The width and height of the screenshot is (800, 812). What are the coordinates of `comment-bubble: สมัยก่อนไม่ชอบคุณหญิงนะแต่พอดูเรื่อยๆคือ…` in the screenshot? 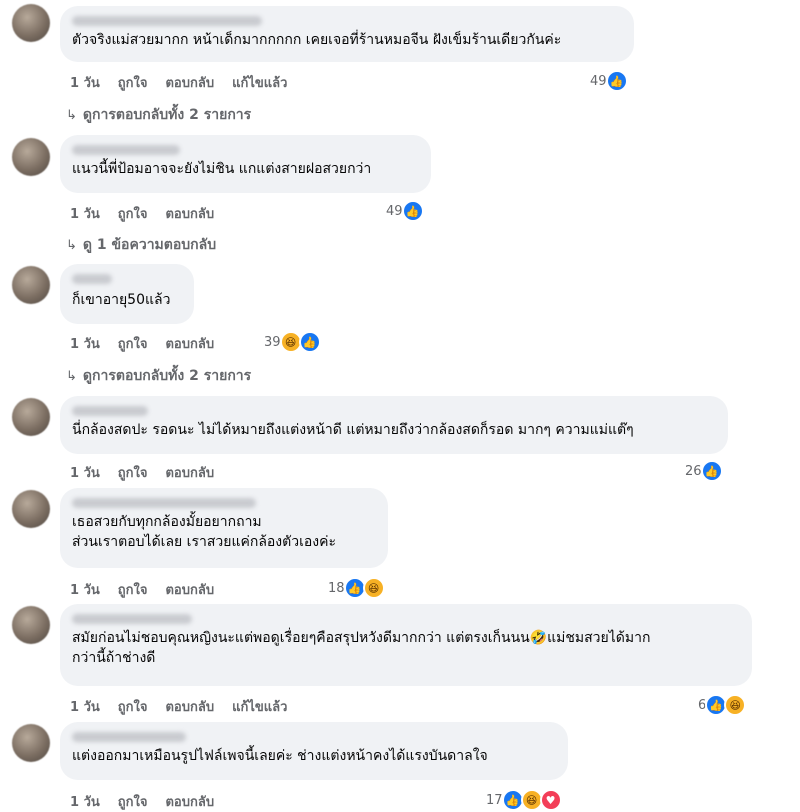 It's located at (406, 645).